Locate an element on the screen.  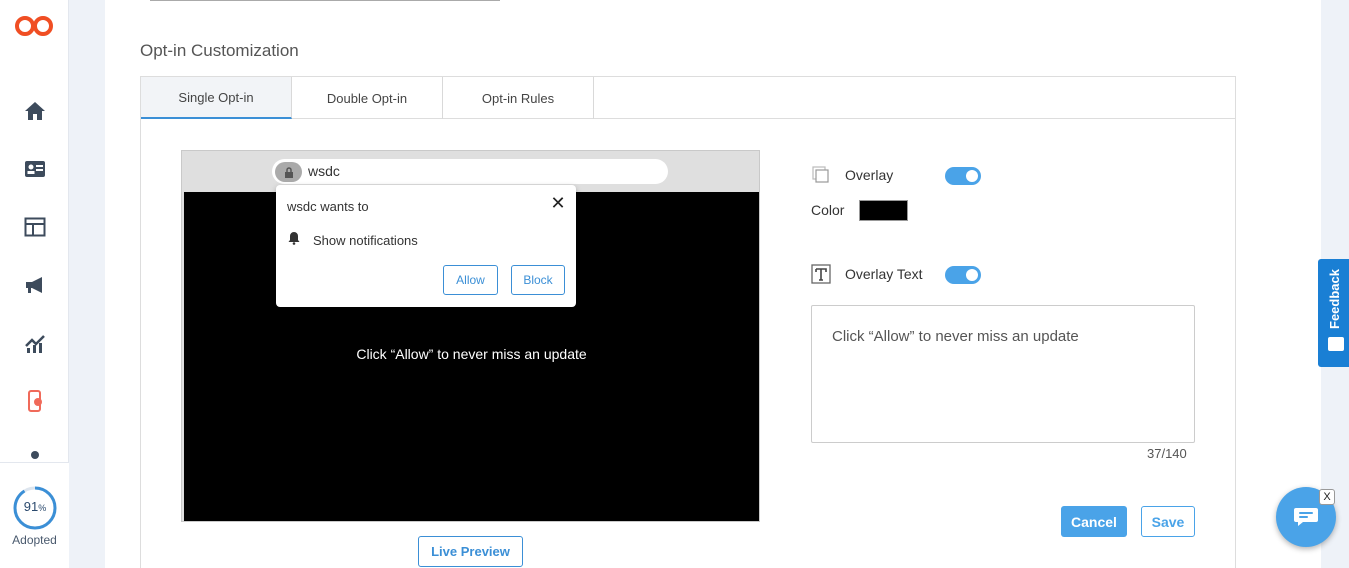
feedback-tab: Feedback is located at coordinates (1333, 313).